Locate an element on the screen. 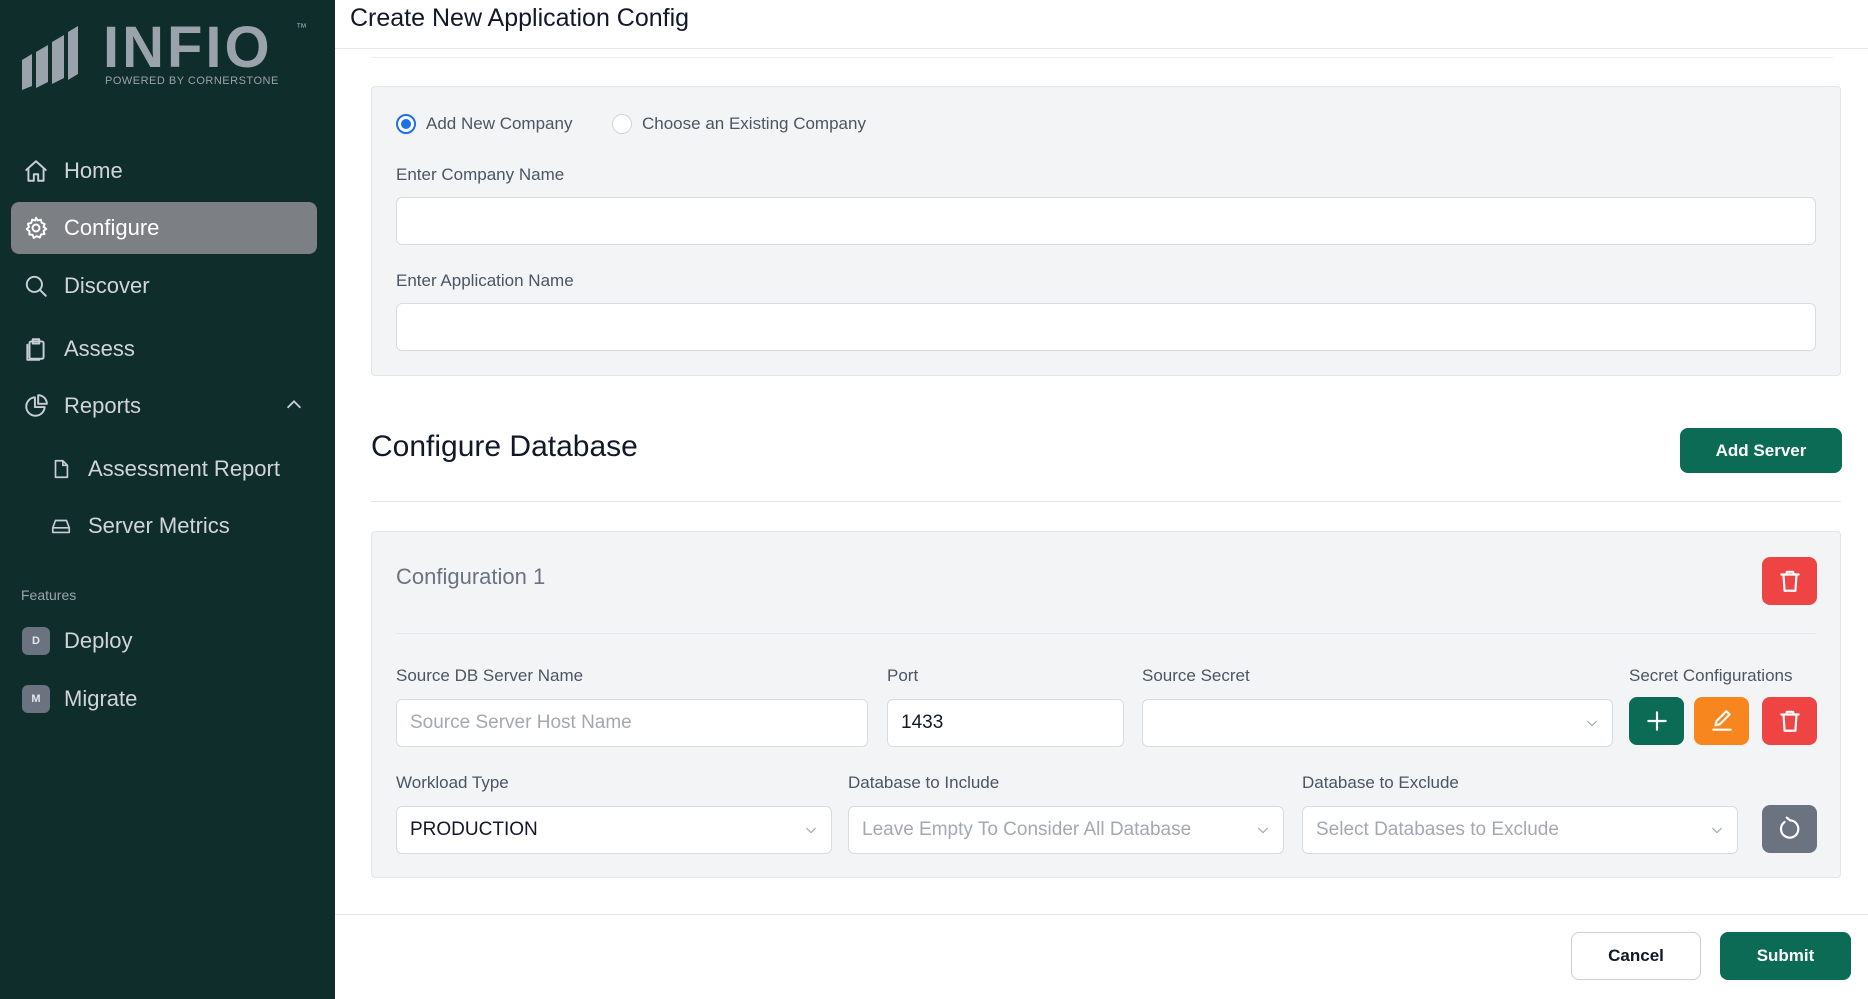  nav-configure: Configure is located at coordinates (164, 228).